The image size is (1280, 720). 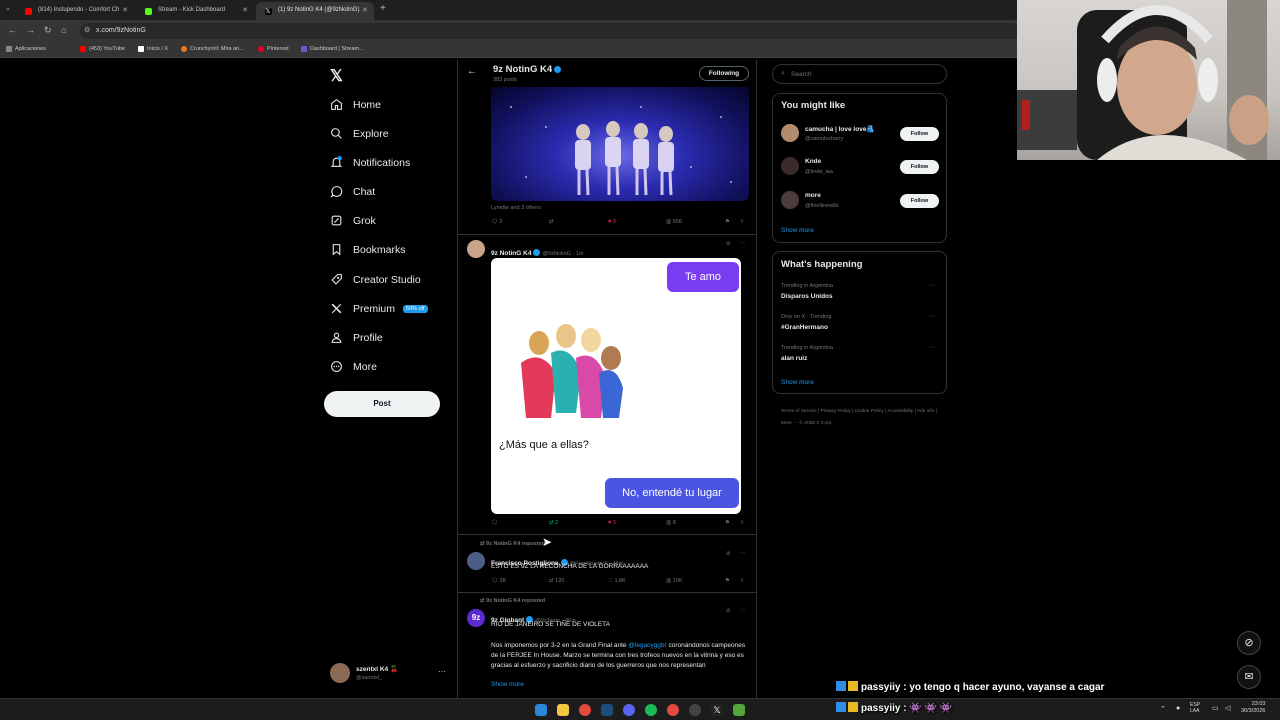 What do you see at coordinates (1249, 677) in the screenshot?
I see `messages-floating-icon: ✉` at bounding box center [1249, 677].